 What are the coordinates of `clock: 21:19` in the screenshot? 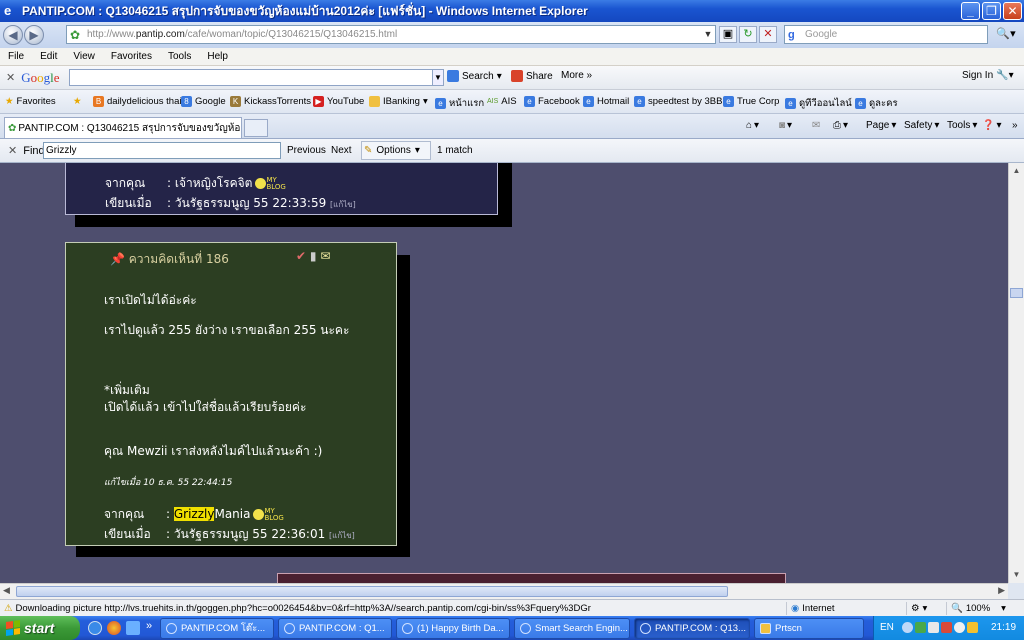 It's located at (1003, 627).